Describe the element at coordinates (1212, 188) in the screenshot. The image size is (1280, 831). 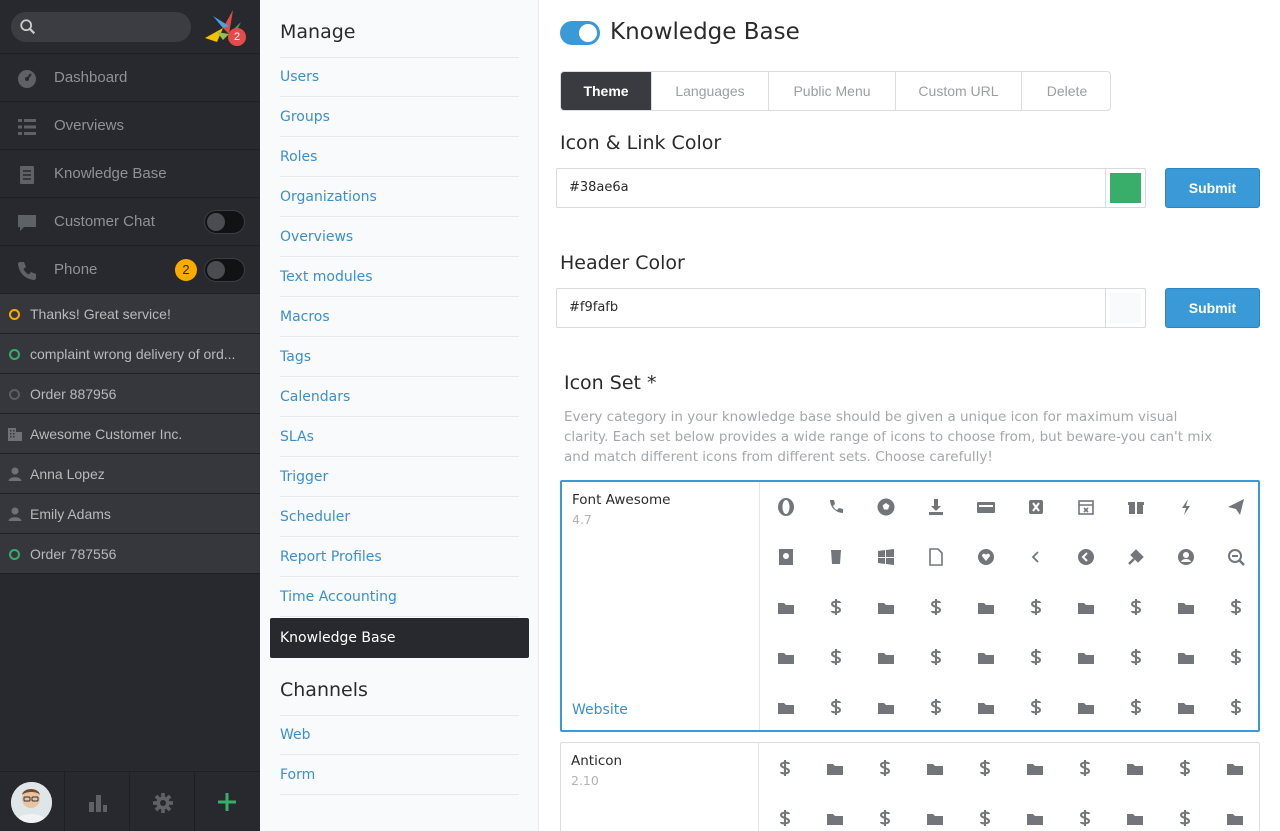
I see `icon-link-color-submit-button: Submit` at that location.